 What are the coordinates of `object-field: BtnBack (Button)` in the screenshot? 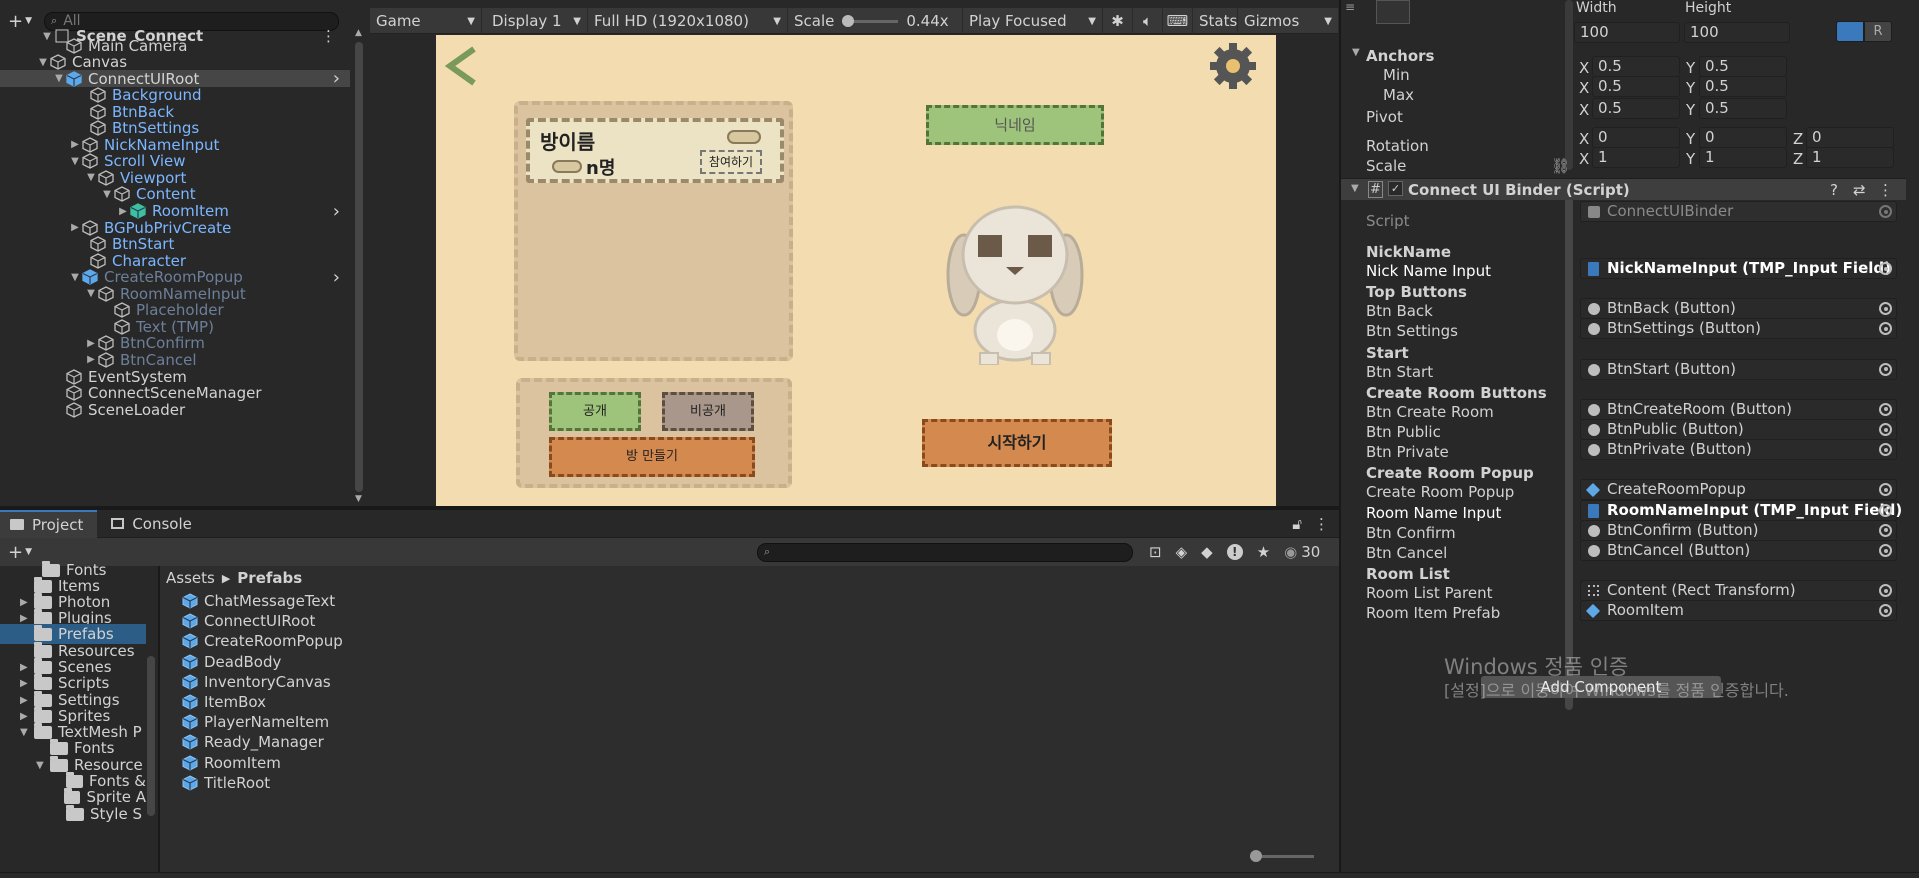 It's located at (1738, 309).